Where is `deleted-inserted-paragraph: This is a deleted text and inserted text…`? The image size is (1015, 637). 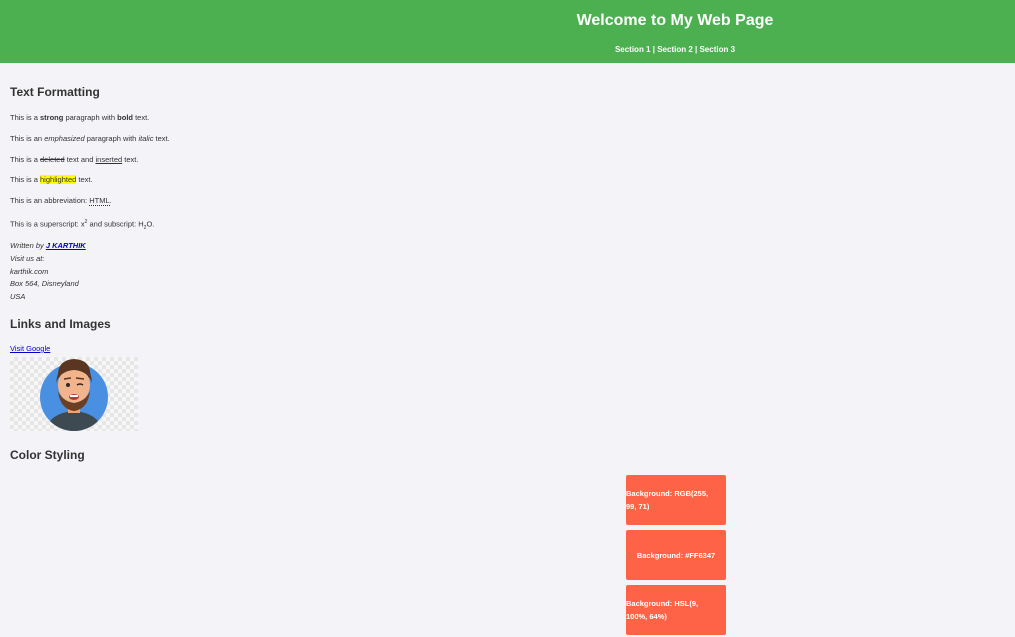 deleted-inserted-paragraph: This is a deleted text and inserted text… is located at coordinates (74, 159).